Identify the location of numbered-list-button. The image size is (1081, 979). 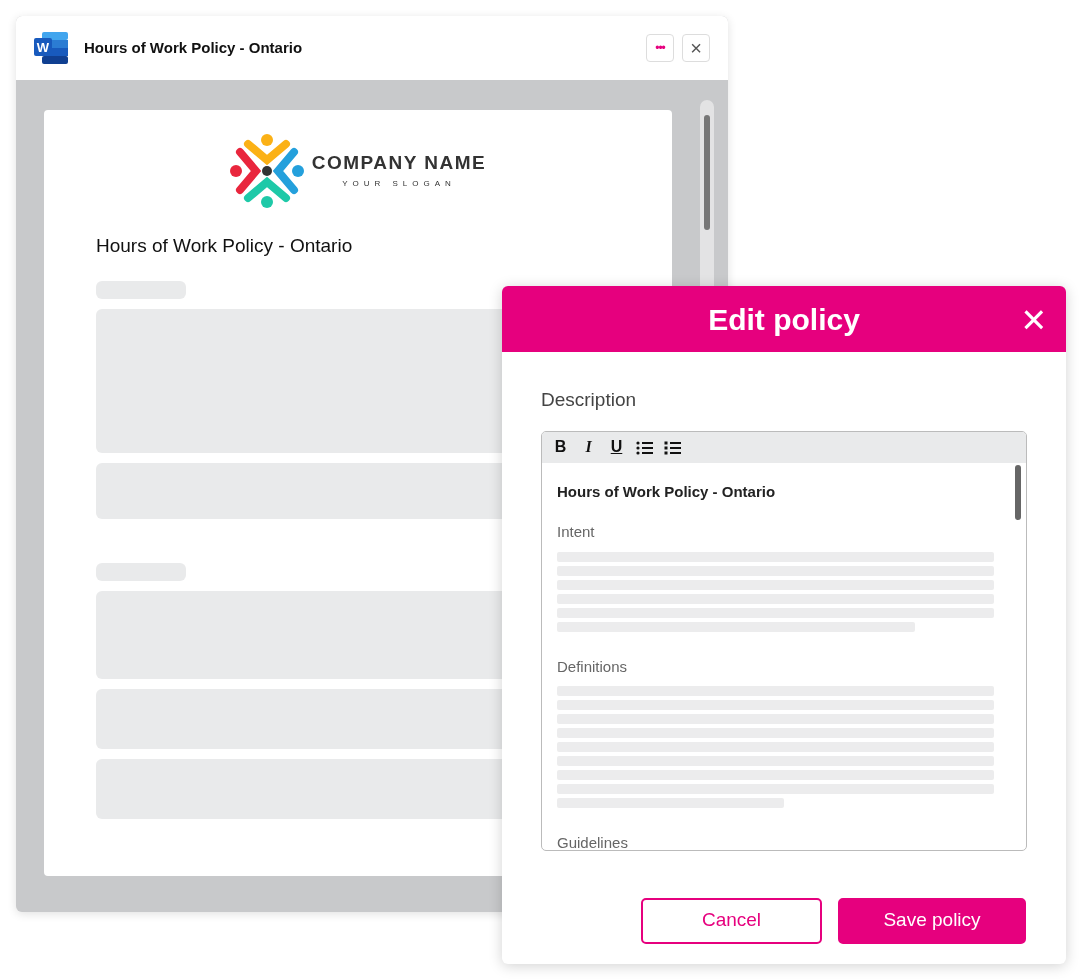
(672, 447).